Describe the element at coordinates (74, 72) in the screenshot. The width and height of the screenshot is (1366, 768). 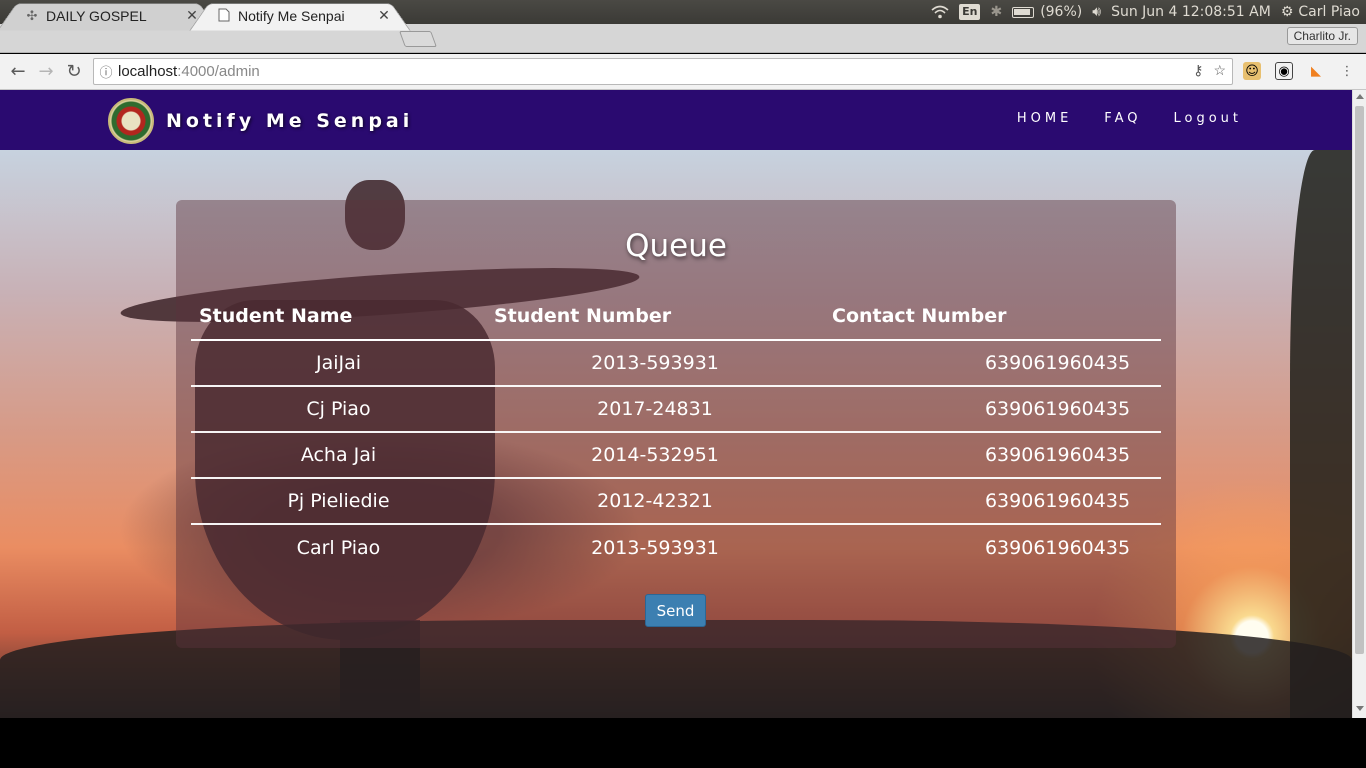
I see `reload-icon: ↻` at that location.